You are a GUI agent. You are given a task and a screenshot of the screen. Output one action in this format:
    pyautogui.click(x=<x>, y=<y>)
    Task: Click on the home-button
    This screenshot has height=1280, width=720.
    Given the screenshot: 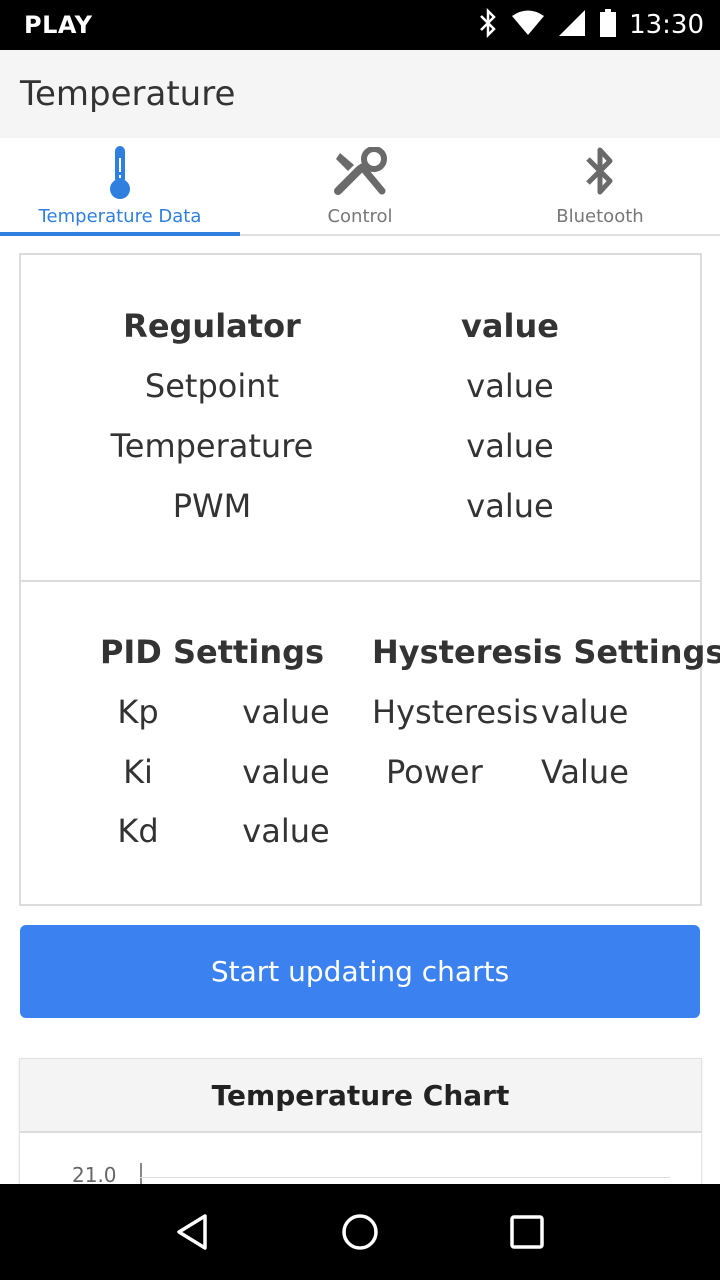 What is the action you would take?
    pyautogui.click(x=360, y=1232)
    